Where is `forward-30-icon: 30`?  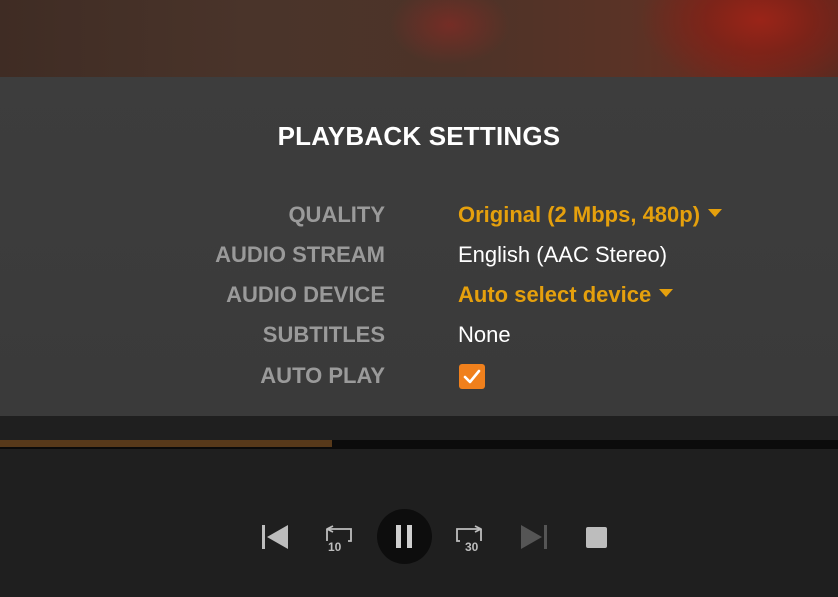
forward-30-icon: 30 is located at coordinates (469, 537).